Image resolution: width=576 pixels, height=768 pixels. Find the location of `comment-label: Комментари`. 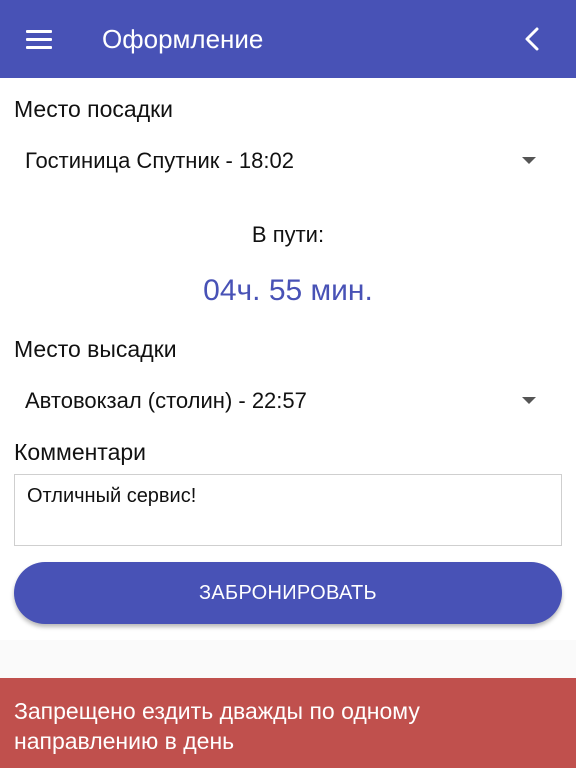

comment-label: Комментари is located at coordinates (80, 452).